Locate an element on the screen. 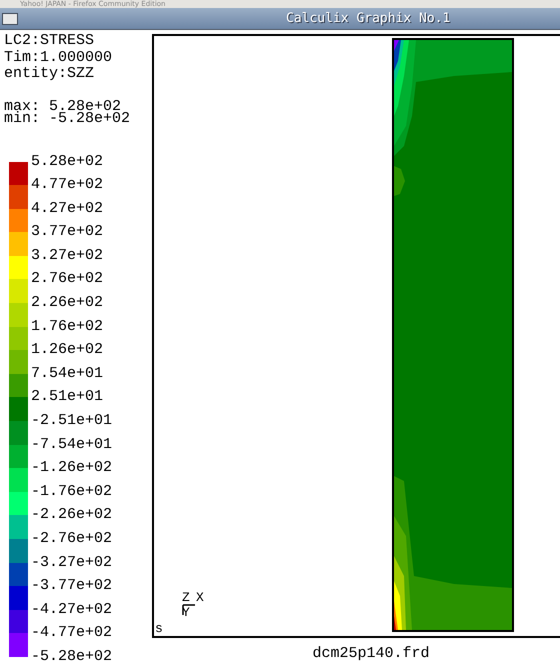 The width and height of the screenshot is (560, 672). info-text: Tim:1.000000 is located at coordinates (58, 58).